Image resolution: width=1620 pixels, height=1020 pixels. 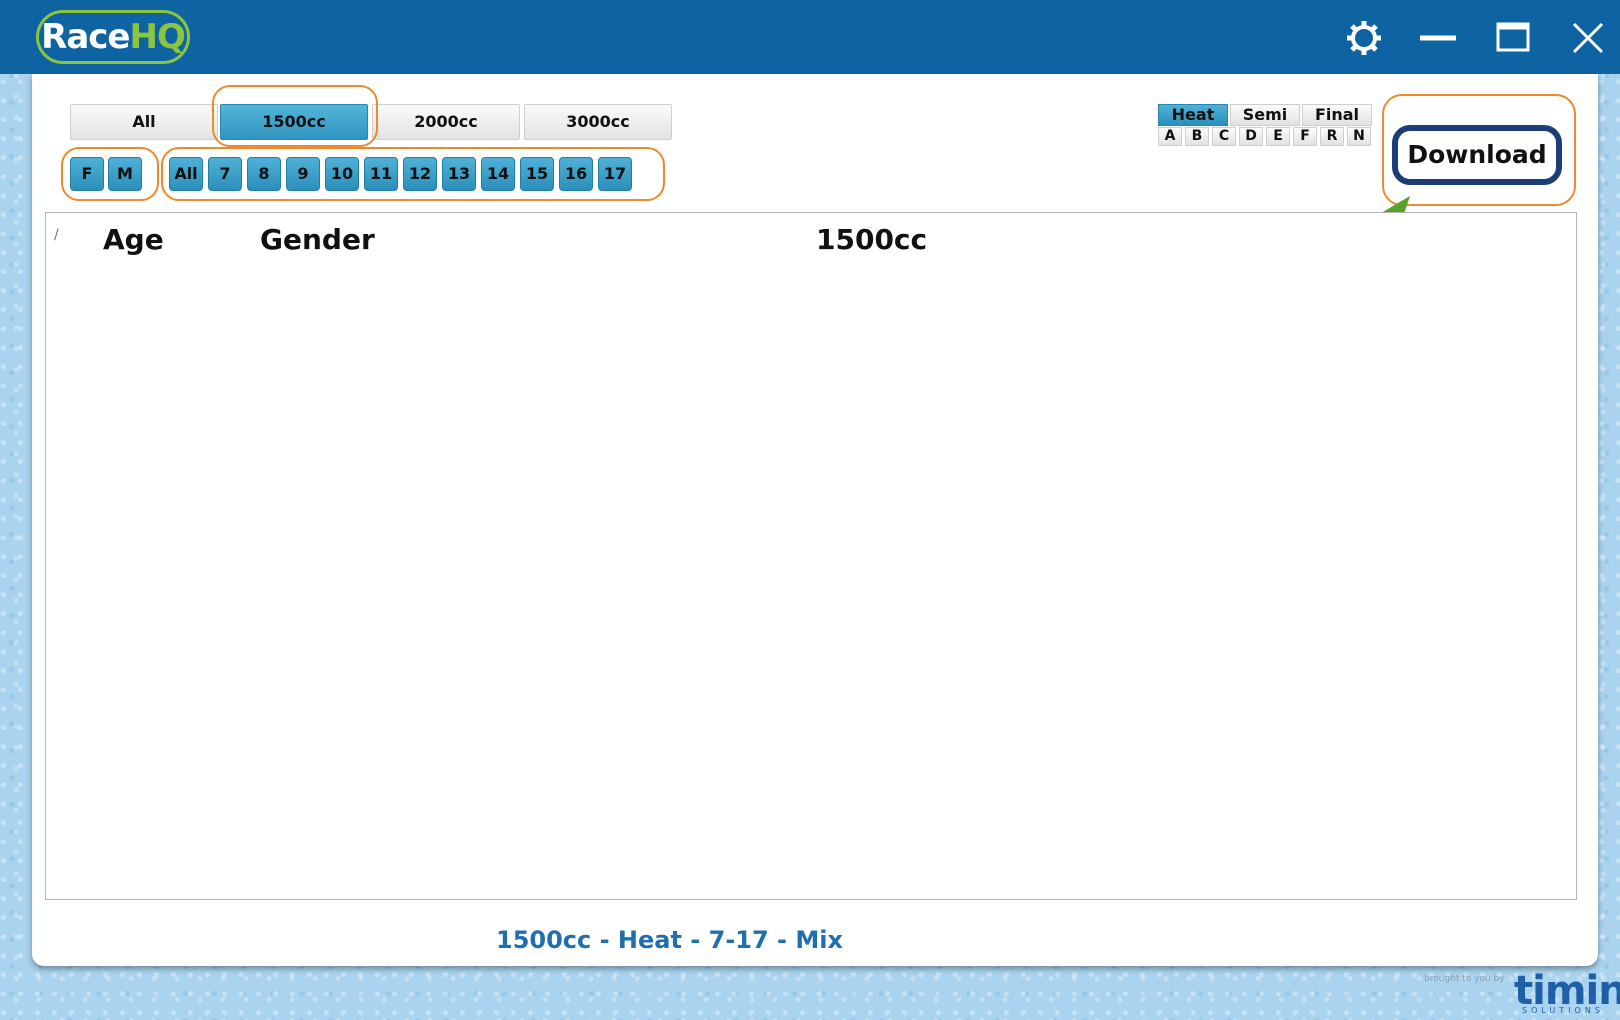 I want to click on selection-caption: 1500cc - Heat - 7-17 - Mix, so click(x=669, y=940).